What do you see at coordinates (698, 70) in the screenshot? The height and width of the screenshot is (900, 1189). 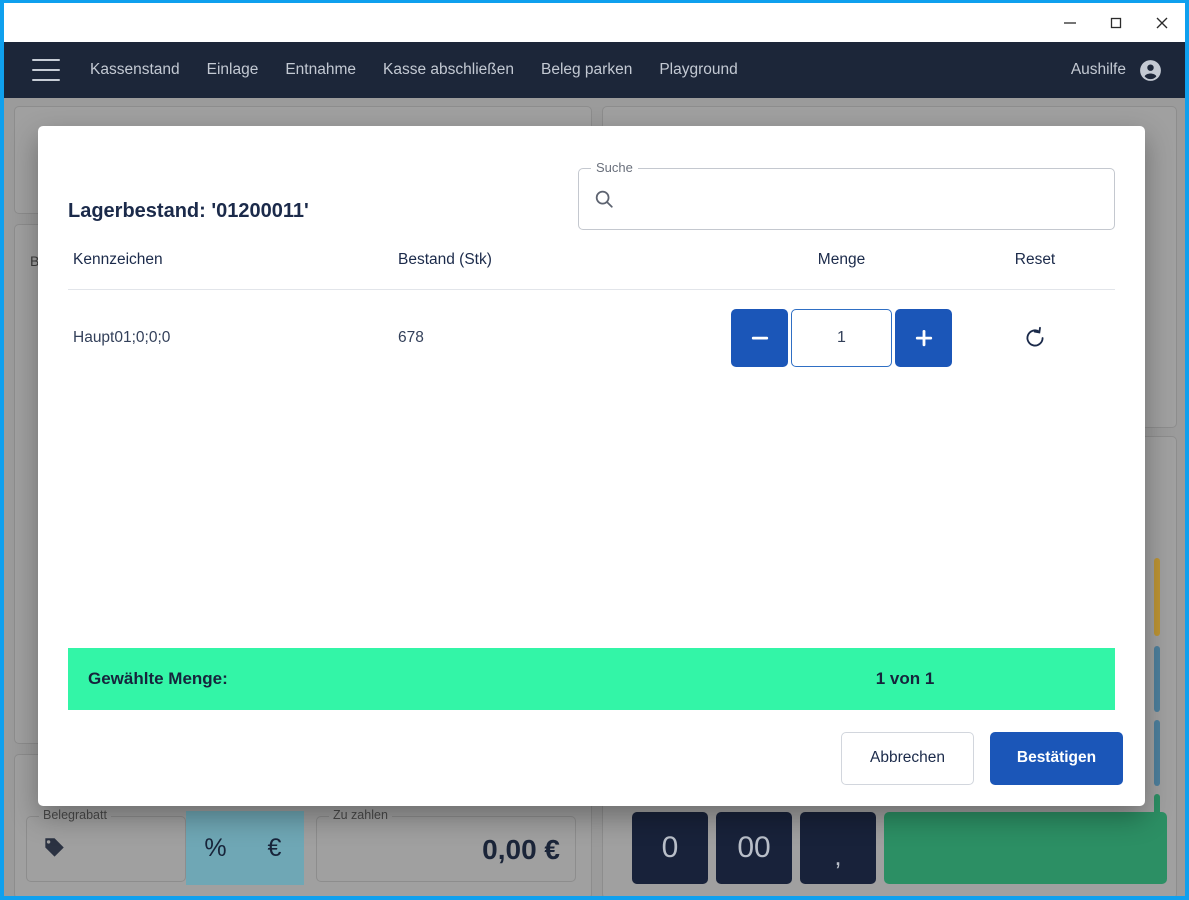 I see `nav-link-playground: Playground` at bounding box center [698, 70].